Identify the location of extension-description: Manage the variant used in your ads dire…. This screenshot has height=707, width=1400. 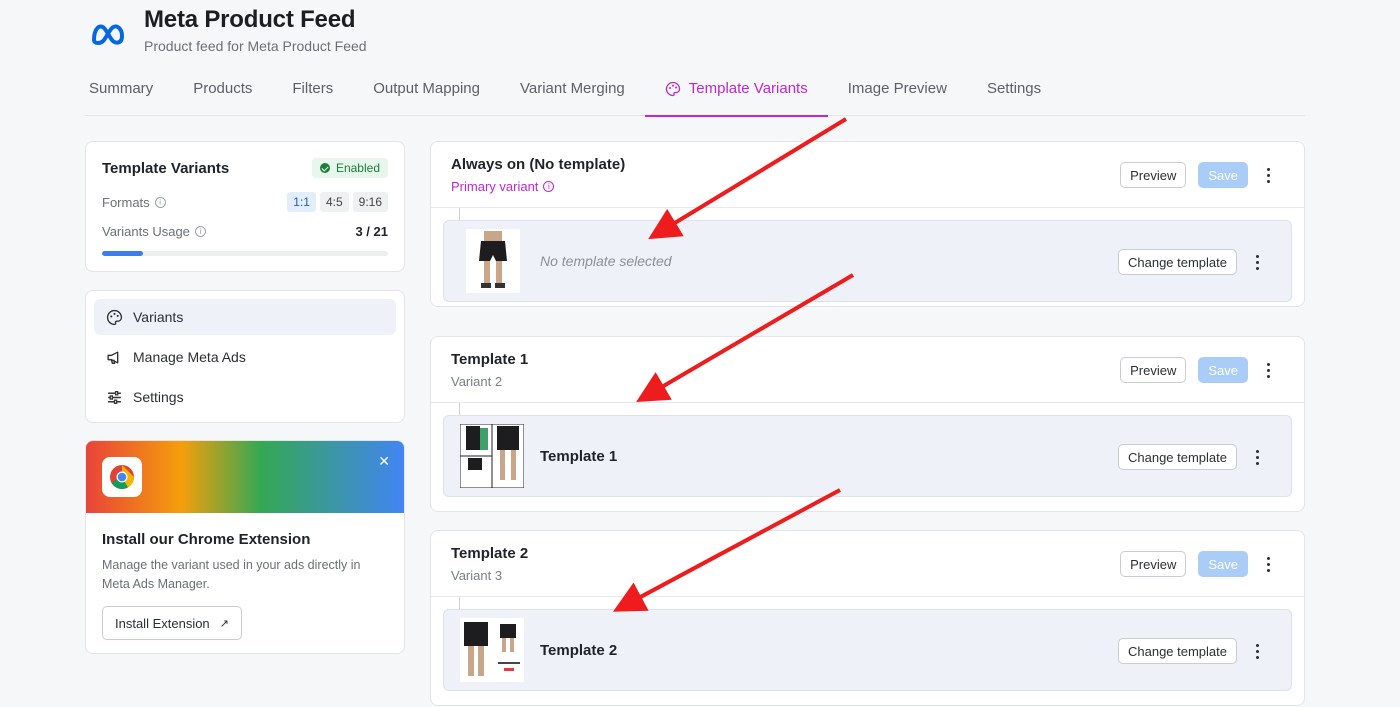
(231, 574).